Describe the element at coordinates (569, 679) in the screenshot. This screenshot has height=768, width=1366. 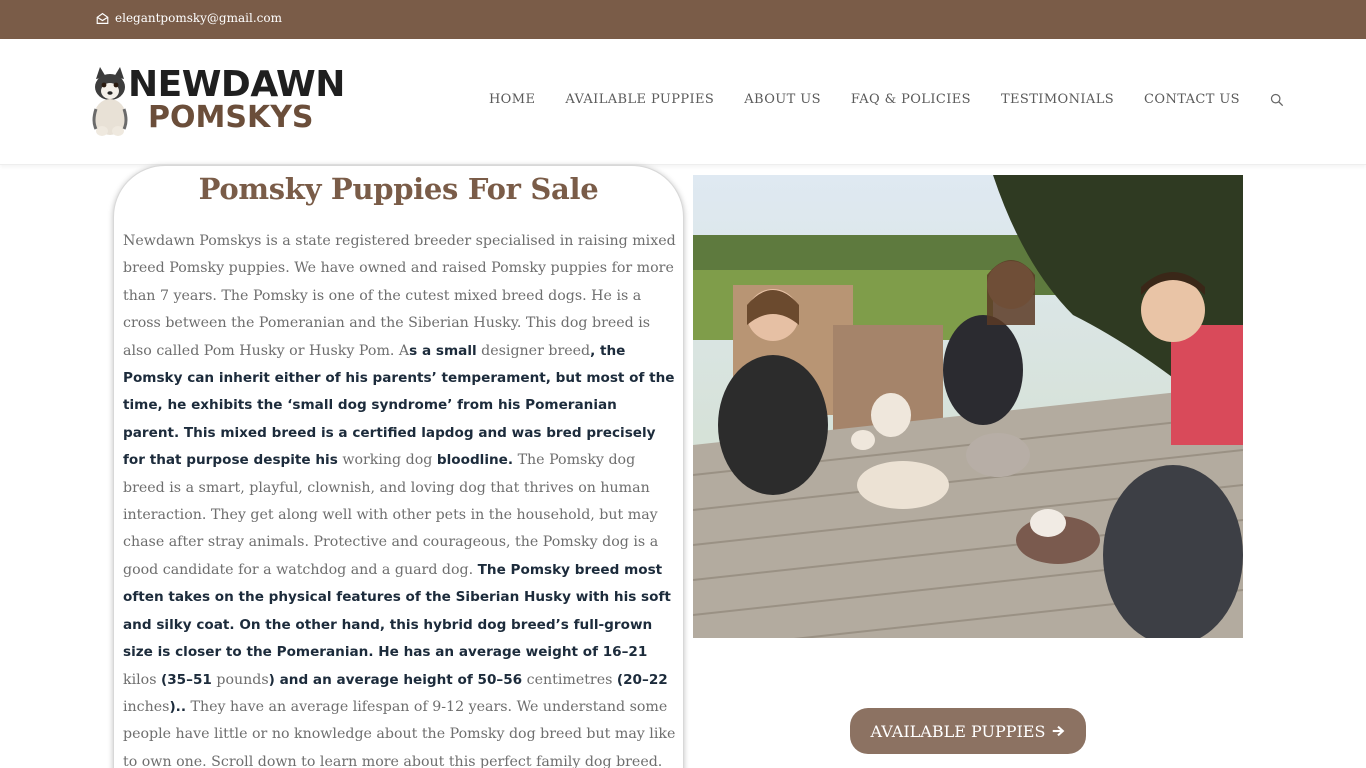
I see `intro-segment: centimetres` at that location.